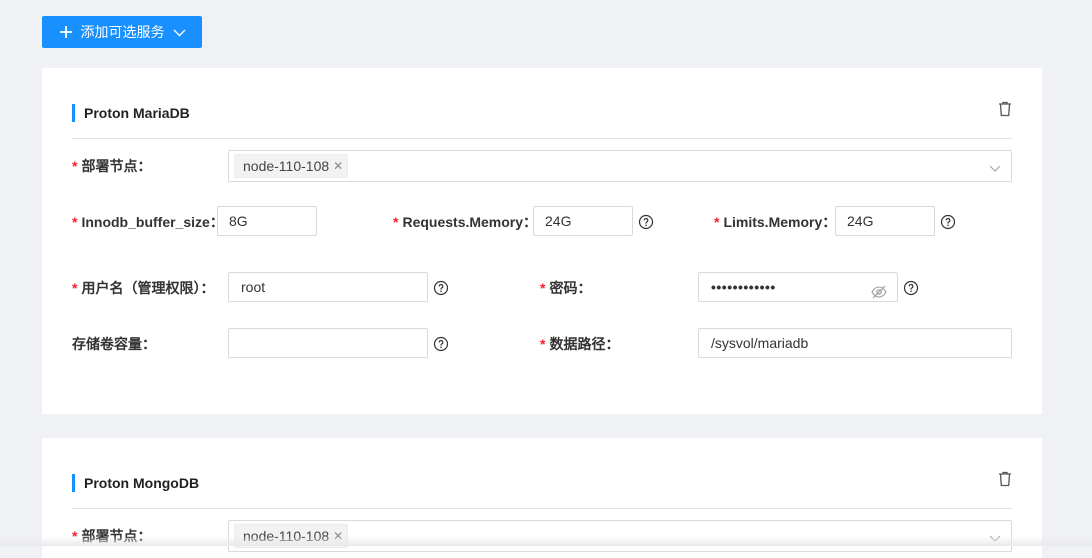 The image size is (1092, 558). What do you see at coordinates (580, 344) in the screenshot?
I see `data-path-label: * 数据路径：` at bounding box center [580, 344].